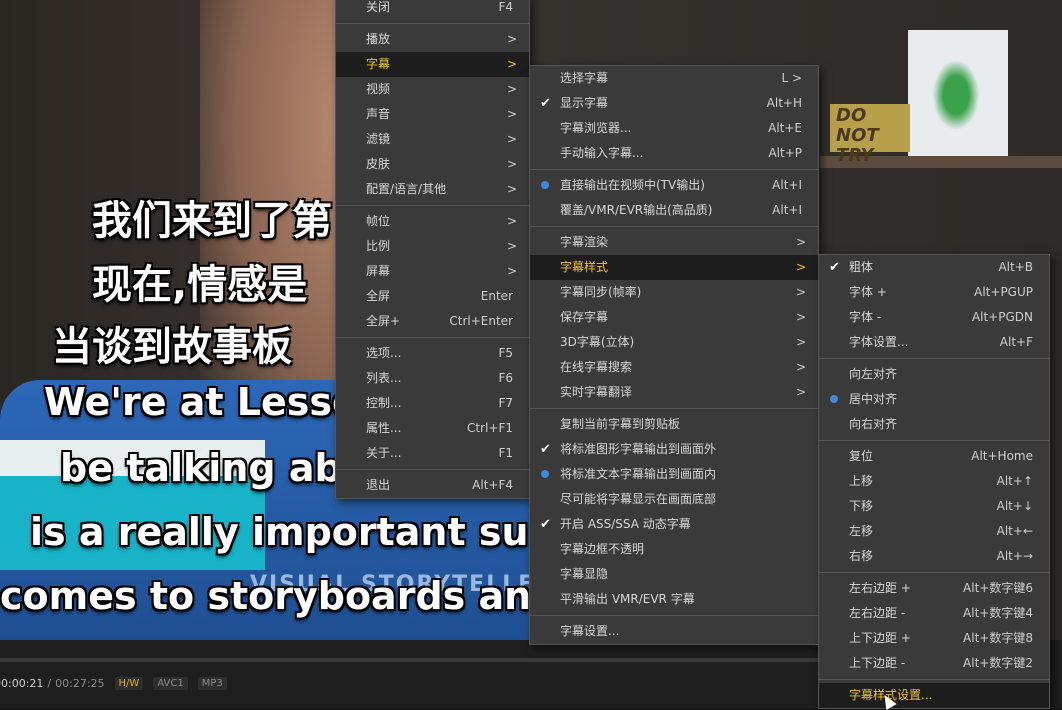  I want to click on main-menu-item: 声音 >, so click(432, 114).